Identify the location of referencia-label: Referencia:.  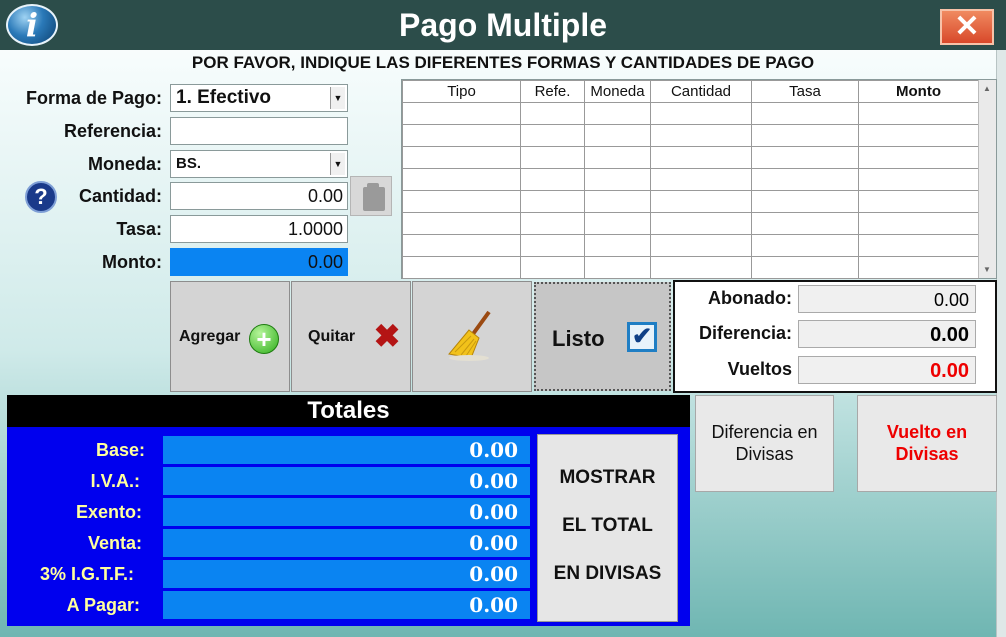
(112, 131).